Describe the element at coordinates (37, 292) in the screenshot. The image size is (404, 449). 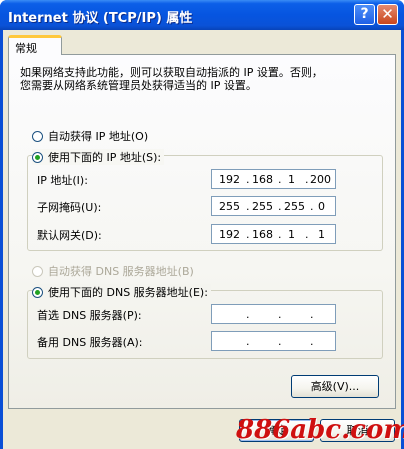
I see `radio-manual-dns-circle` at that location.